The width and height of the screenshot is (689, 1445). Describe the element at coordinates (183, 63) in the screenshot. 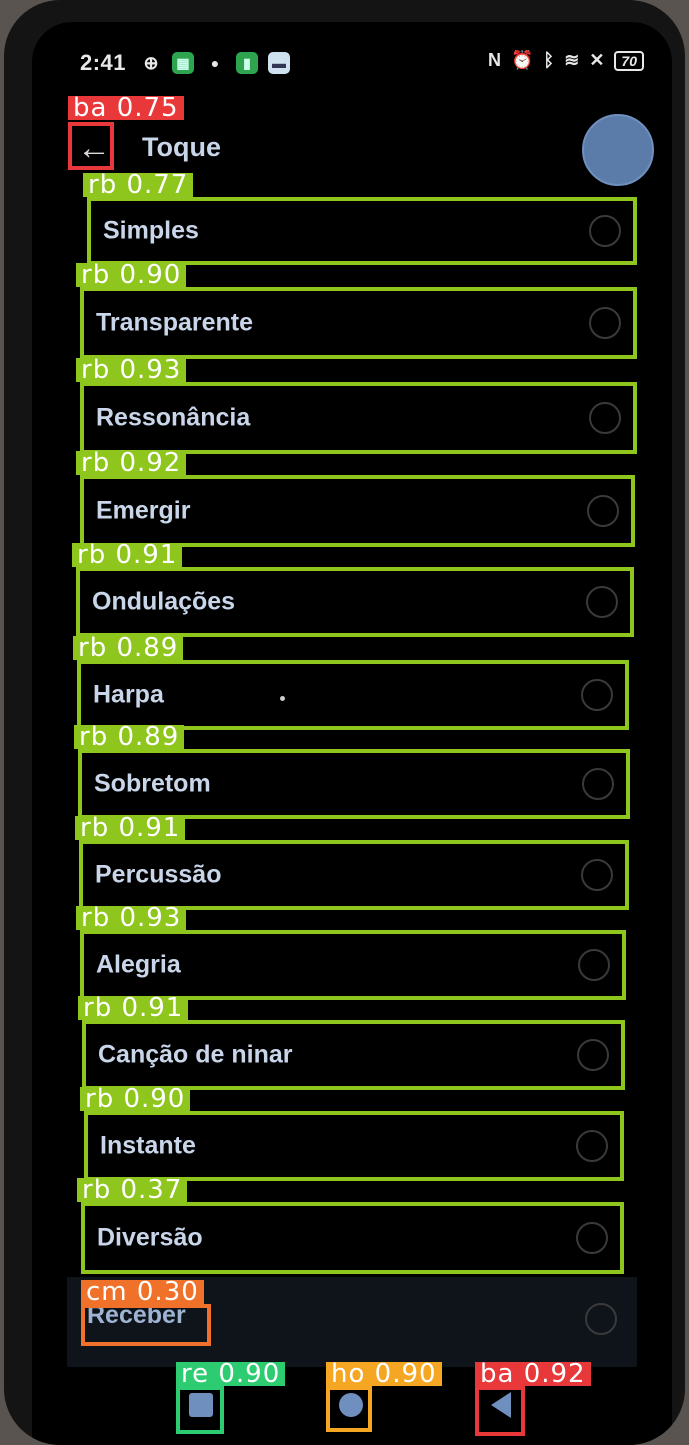

I see `grid-app-icon: ▦` at that location.